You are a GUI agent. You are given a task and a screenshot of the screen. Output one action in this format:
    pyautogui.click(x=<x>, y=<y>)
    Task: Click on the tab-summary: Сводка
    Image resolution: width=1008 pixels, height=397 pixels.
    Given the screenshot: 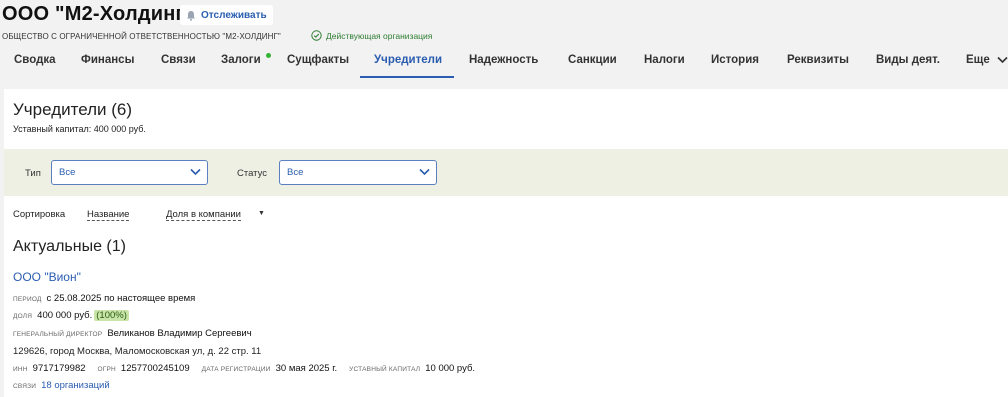 What is the action you would take?
    pyautogui.click(x=35, y=66)
    